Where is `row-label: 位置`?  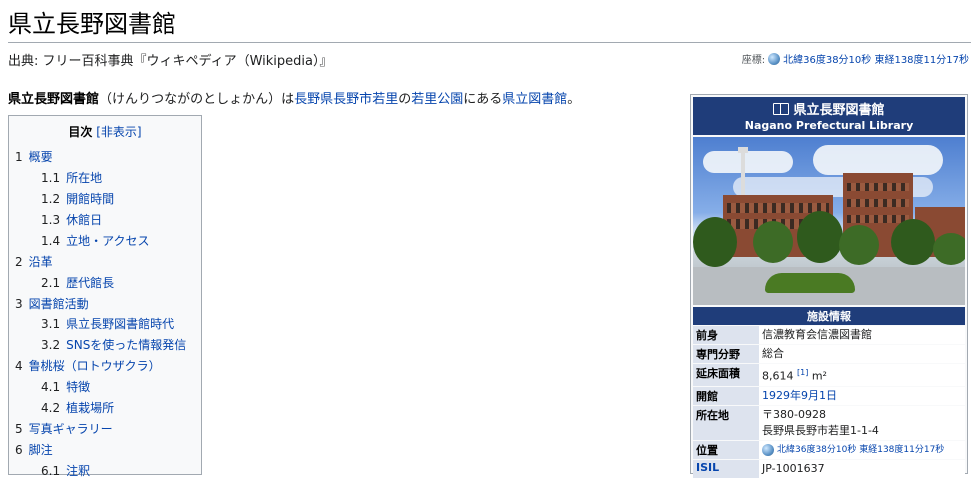
row-label: 位置 is located at coordinates (726, 449).